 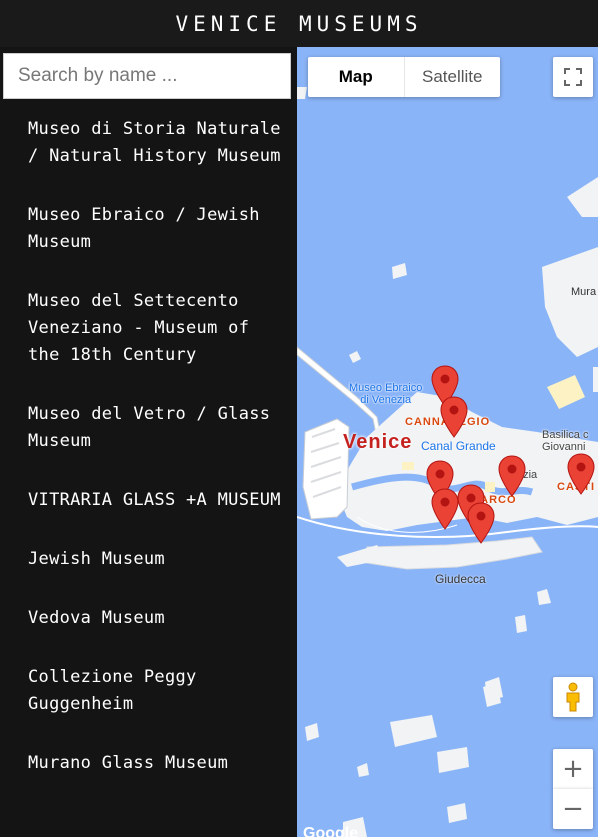 What do you see at coordinates (148, 688) in the screenshot?
I see `list-item: Collezione Peggy Guggenheim` at bounding box center [148, 688].